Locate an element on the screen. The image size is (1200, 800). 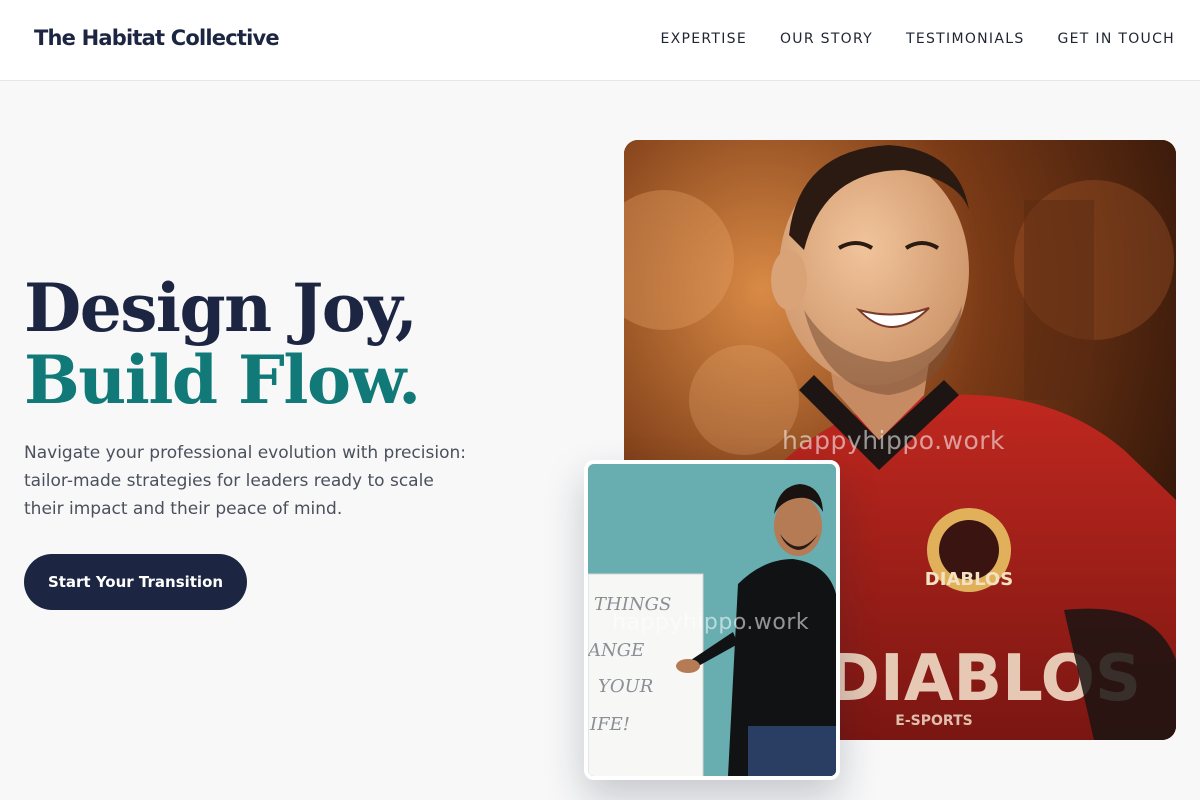
flipchart-line-1: THINGS is located at coordinates (632, 604).